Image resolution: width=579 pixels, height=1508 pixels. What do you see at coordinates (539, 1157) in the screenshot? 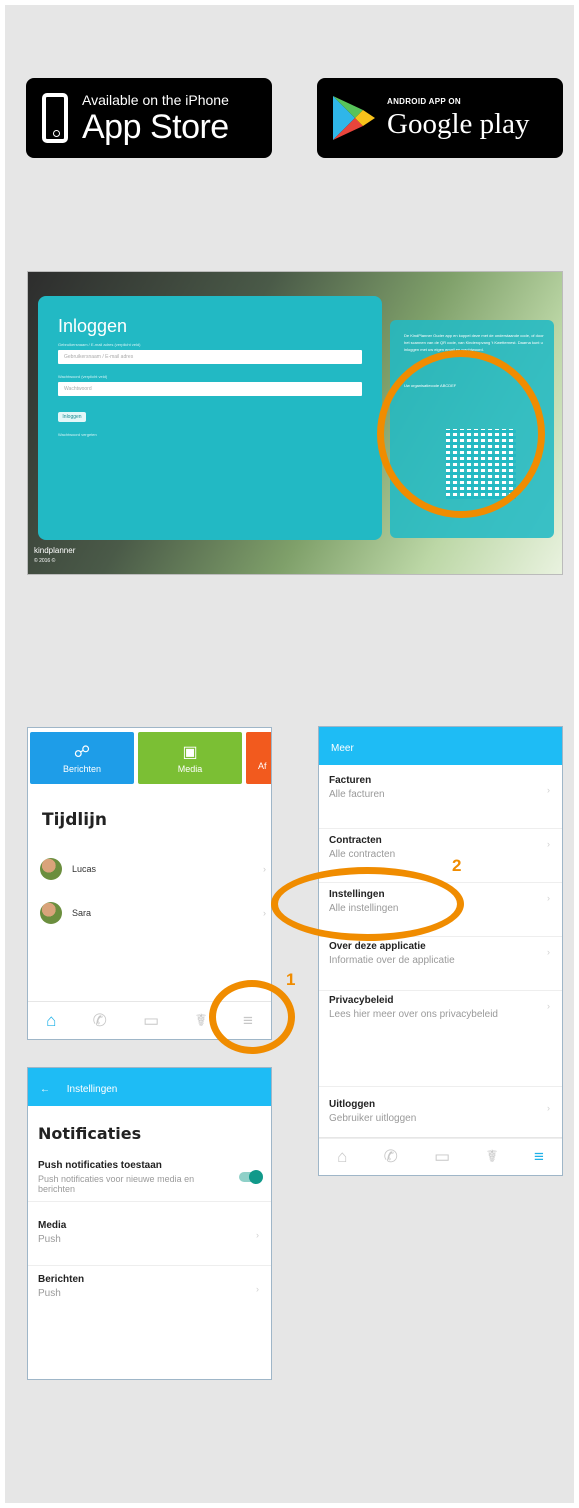
I see `menu-icon: ≡` at bounding box center [539, 1157].